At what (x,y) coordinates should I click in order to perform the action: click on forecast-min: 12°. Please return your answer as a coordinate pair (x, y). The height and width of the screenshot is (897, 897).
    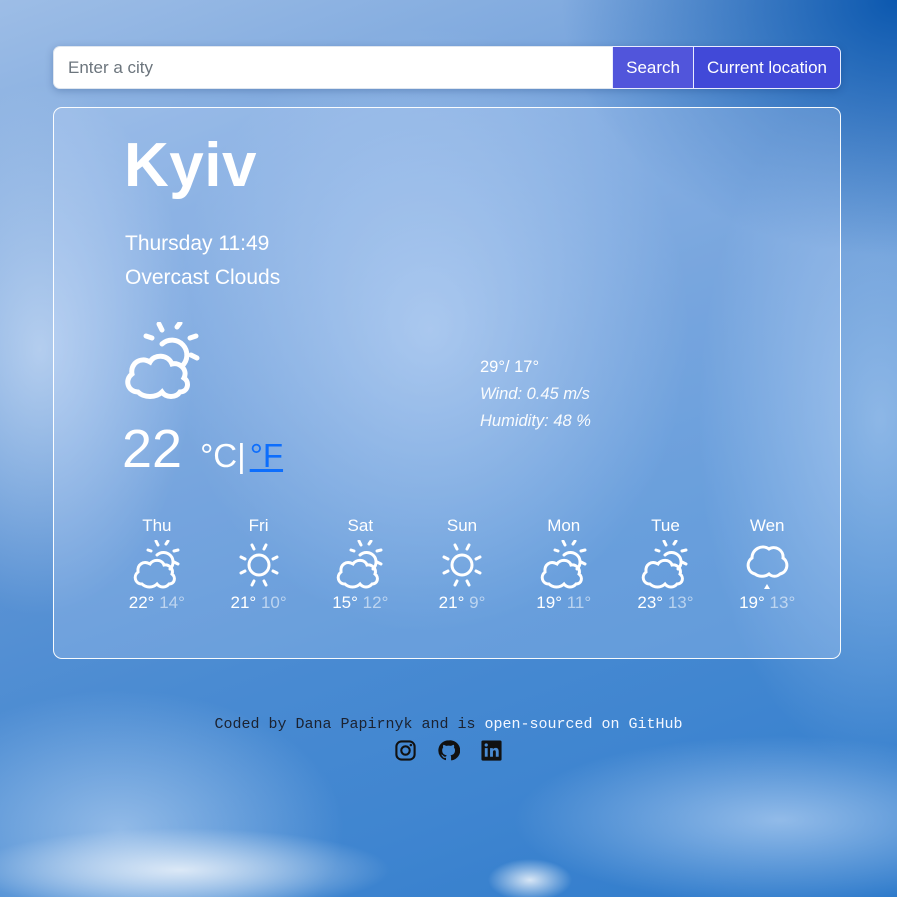
    Looking at the image, I should click on (375, 602).